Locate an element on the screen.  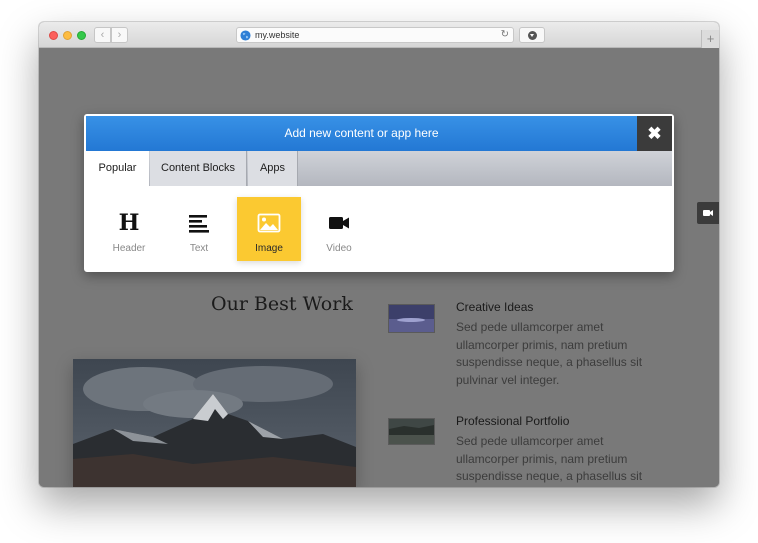
video-camera-icon is located at coordinates (708, 213).